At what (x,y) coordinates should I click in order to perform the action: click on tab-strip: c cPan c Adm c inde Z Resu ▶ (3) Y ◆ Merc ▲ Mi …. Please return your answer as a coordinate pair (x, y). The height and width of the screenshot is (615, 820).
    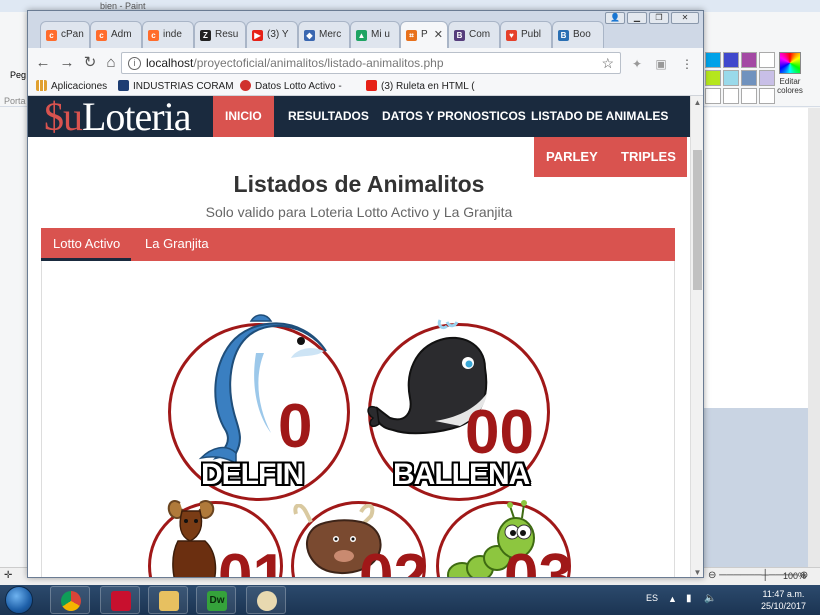
    Looking at the image, I should click on (365, 29).